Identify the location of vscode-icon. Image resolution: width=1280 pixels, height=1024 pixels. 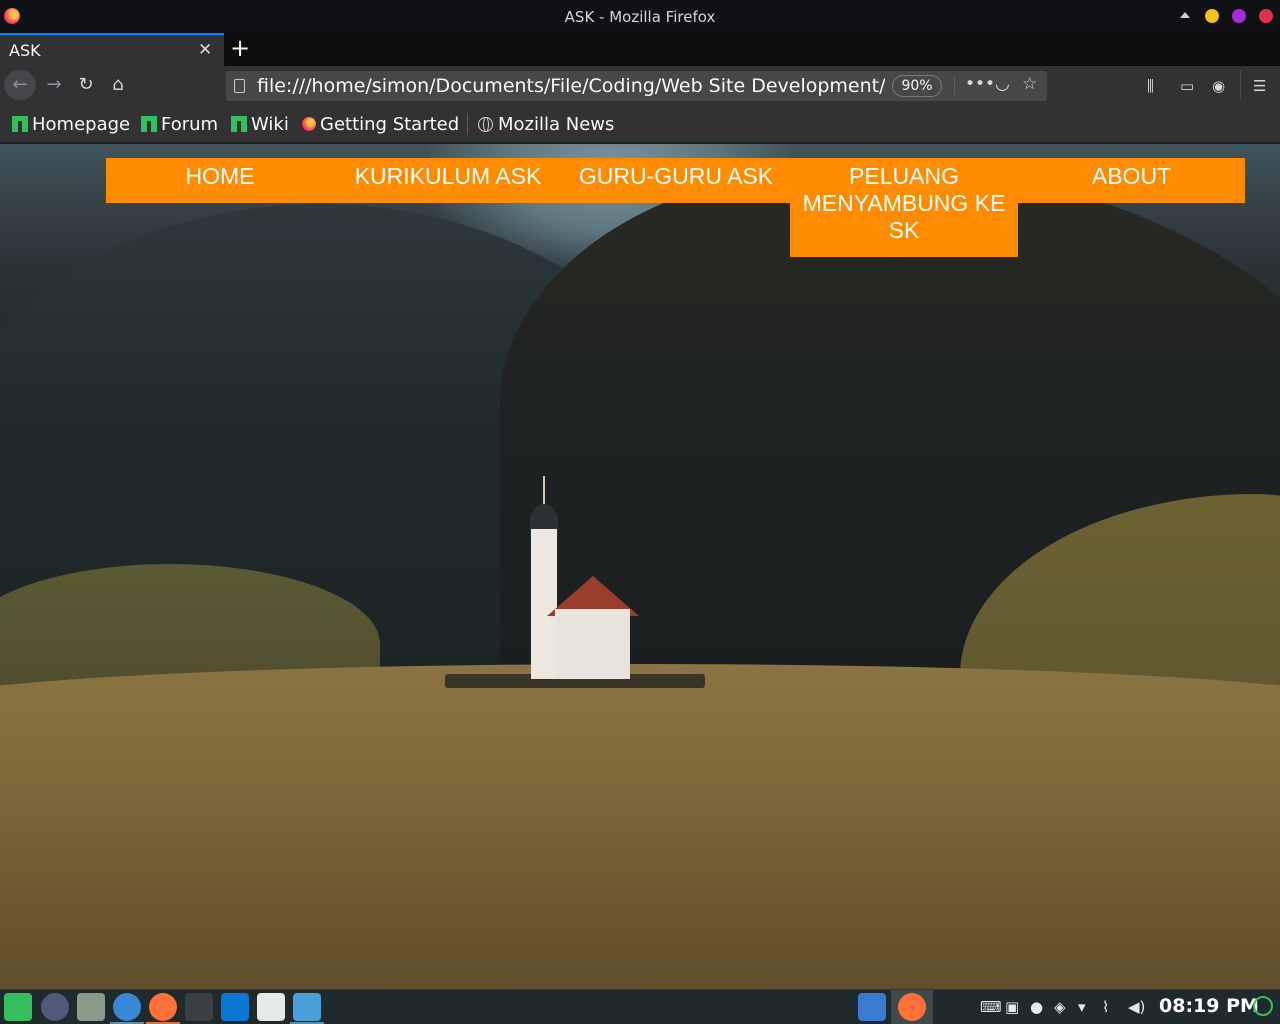
(235, 1007).